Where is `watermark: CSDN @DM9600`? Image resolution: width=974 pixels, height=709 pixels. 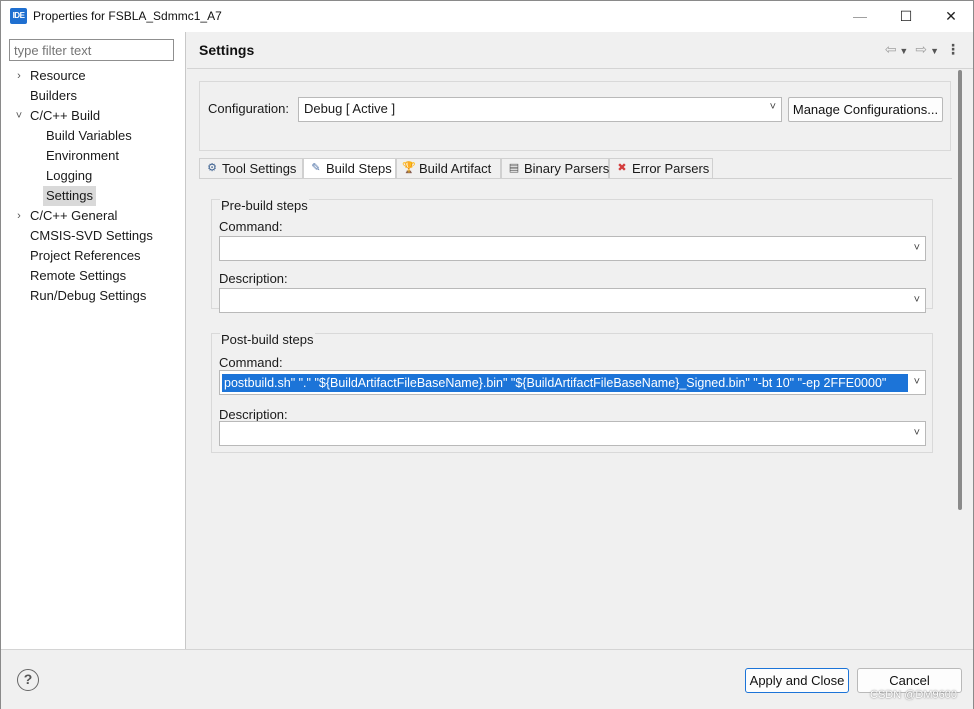
watermark: CSDN @DM9600 is located at coordinates (913, 695).